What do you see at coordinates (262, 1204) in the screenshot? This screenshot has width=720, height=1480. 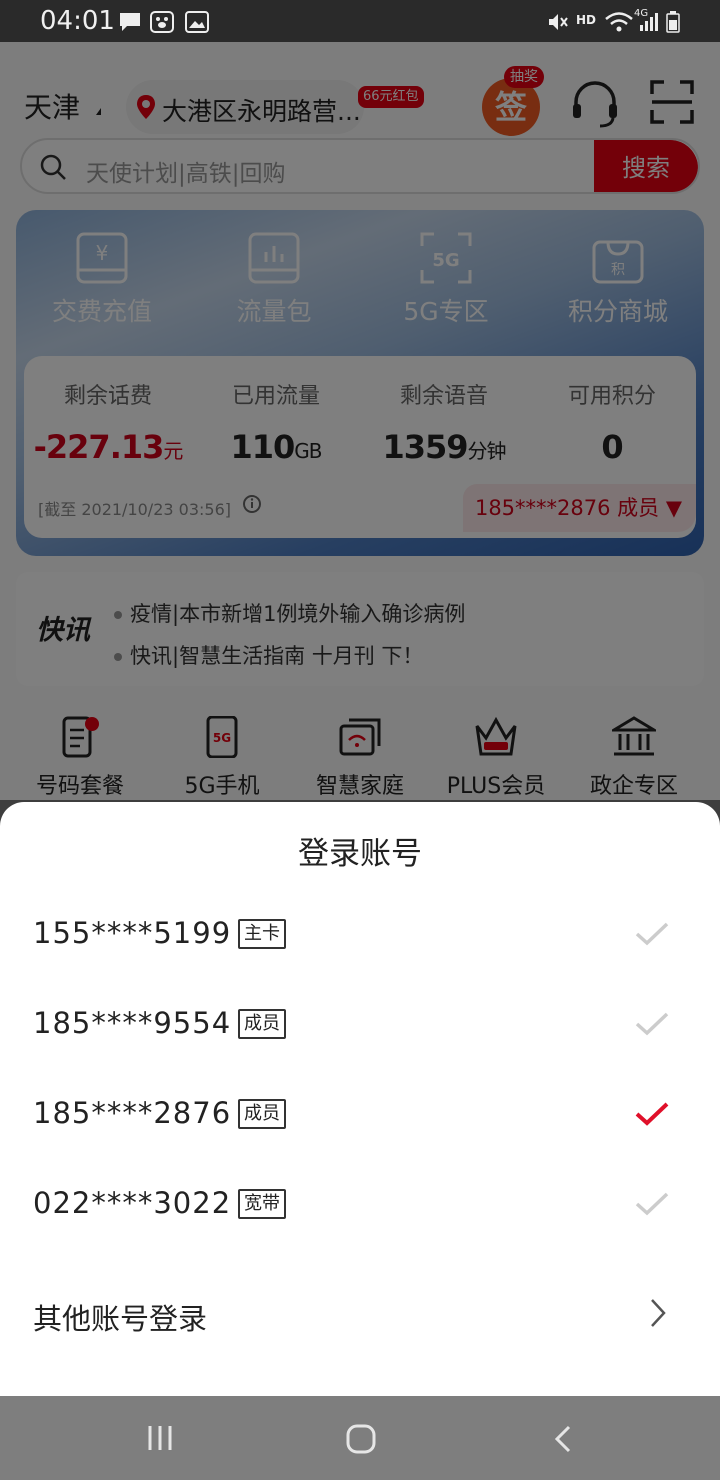 I see `account-tag: 宽带` at bounding box center [262, 1204].